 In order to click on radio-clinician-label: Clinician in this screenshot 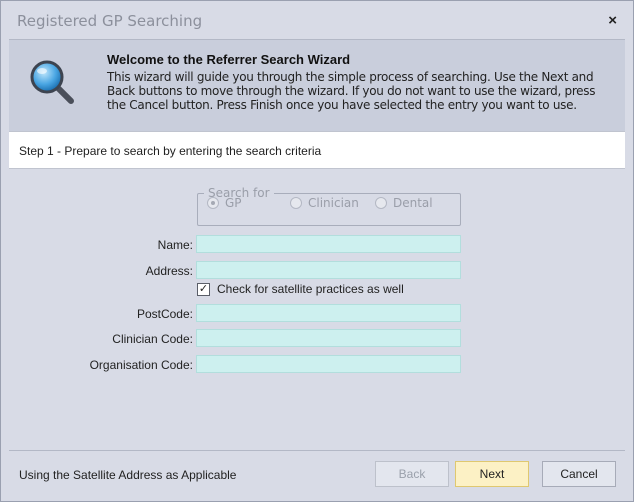, I will do `click(333, 203)`.